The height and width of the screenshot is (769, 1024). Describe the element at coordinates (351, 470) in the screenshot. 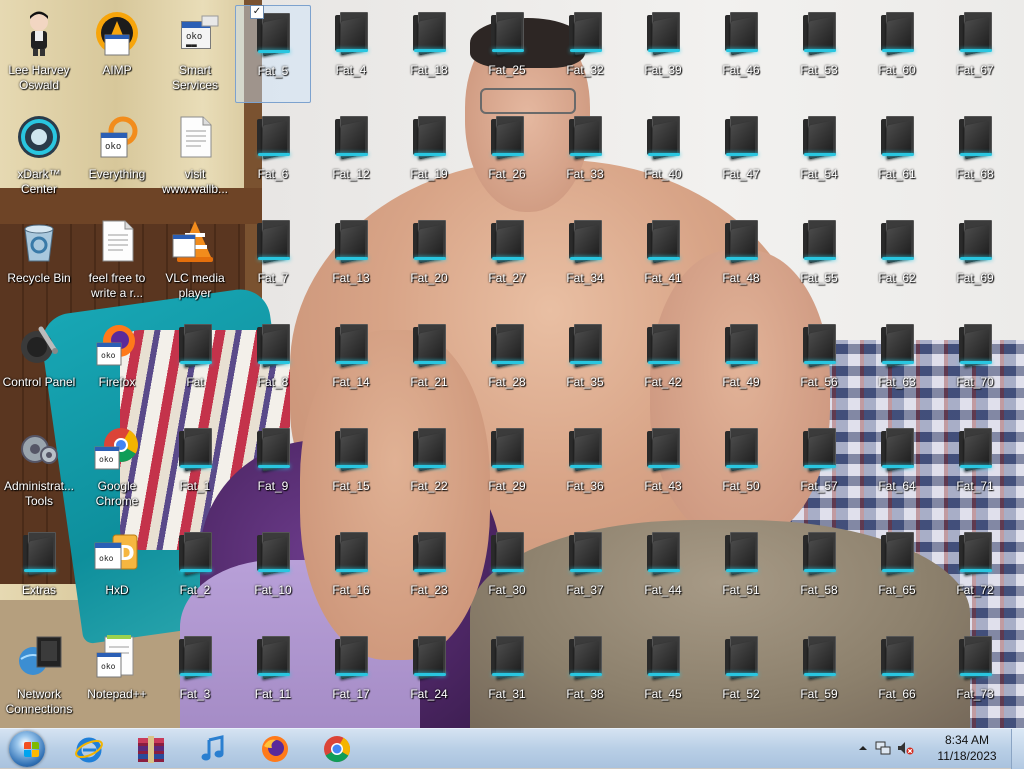

I see `desktop-icon-fat-15: Fat_15` at that location.